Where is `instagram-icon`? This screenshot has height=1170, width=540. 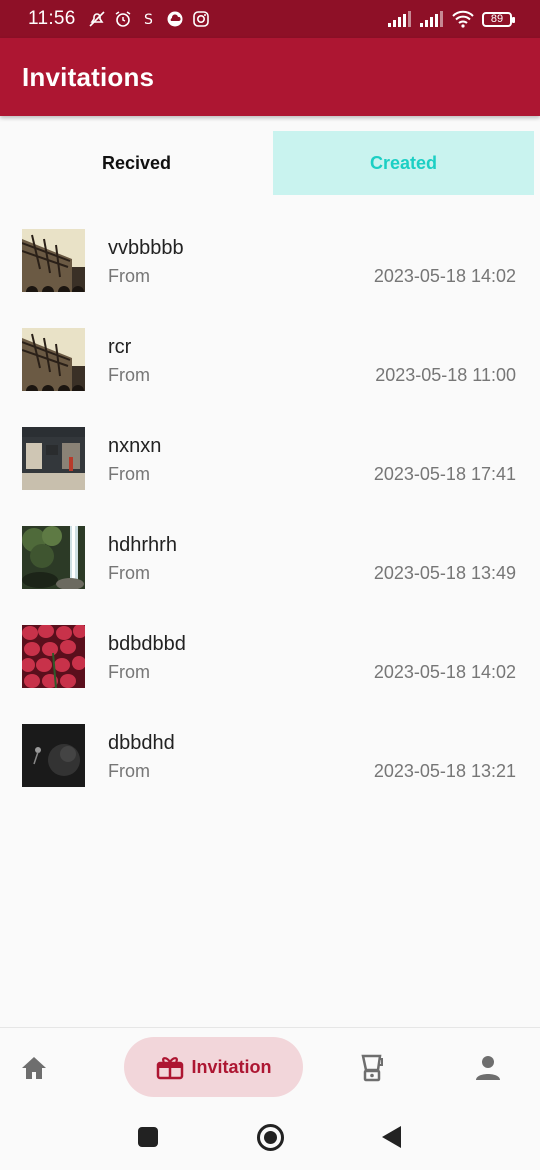
instagram-icon is located at coordinates (200, 19).